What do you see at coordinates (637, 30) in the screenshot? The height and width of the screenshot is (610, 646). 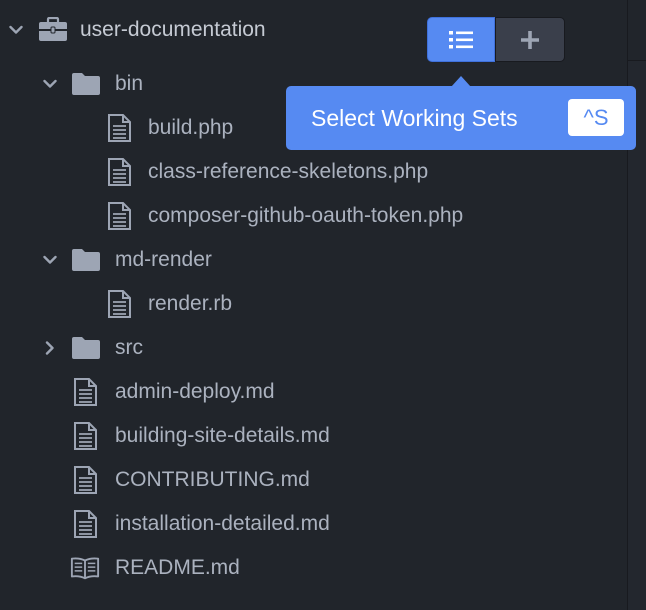 I see `tab-bar-edge` at bounding box center [637, 30].